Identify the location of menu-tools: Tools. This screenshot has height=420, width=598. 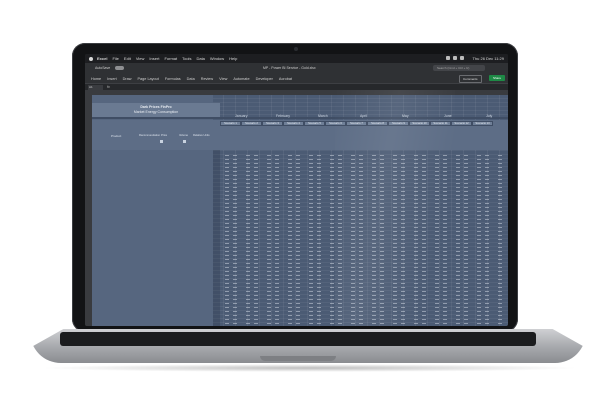
(186, 58).